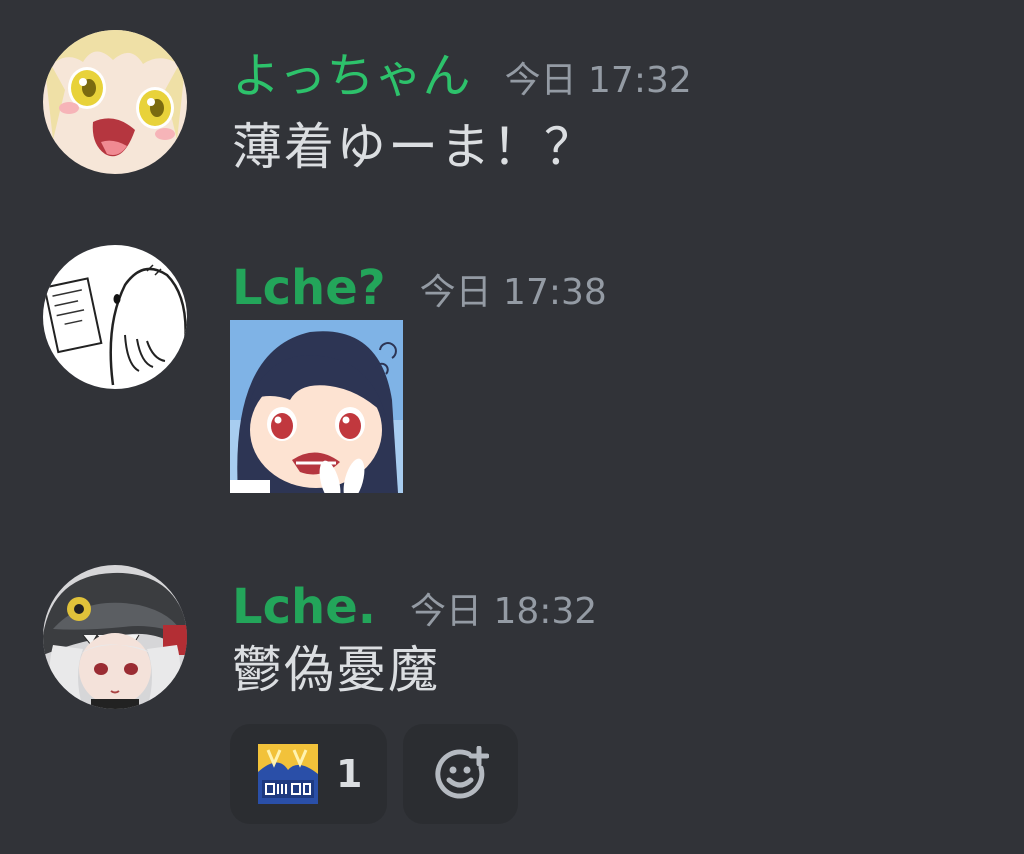 This screenshot has height=854, width=1024. I want to click on ghost-sketch-avatar-icon, so click(115, 317).